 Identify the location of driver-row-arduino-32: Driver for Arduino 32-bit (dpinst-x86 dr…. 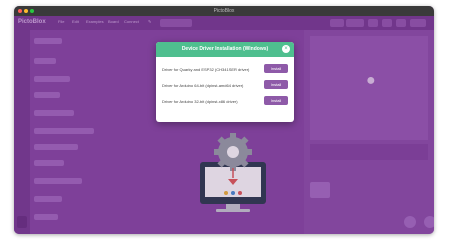
(225, 102).